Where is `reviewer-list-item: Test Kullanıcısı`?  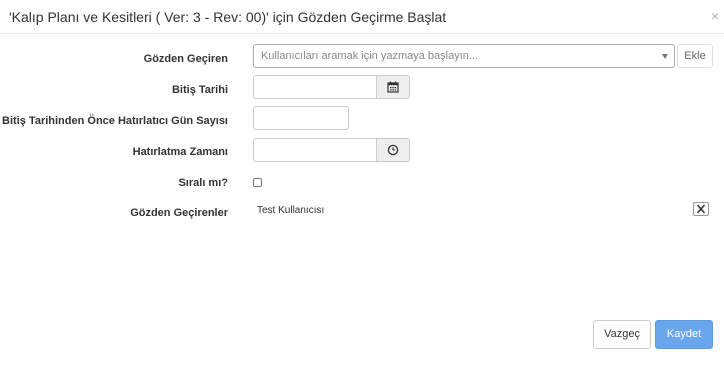
reviewer-list-item: Test Kullanıcısı is located at coordinates (291, 210).